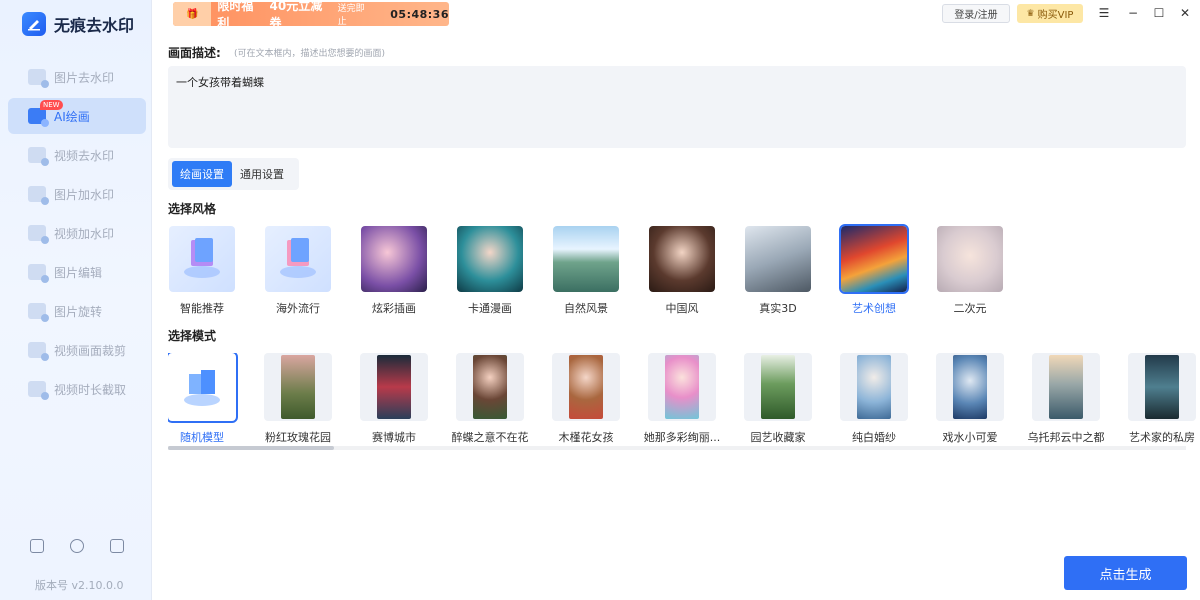 This screenshot has height=600, width=1200. I want to click on style-card-colorful-illustration: 炫彩插画, so click(394, 271).